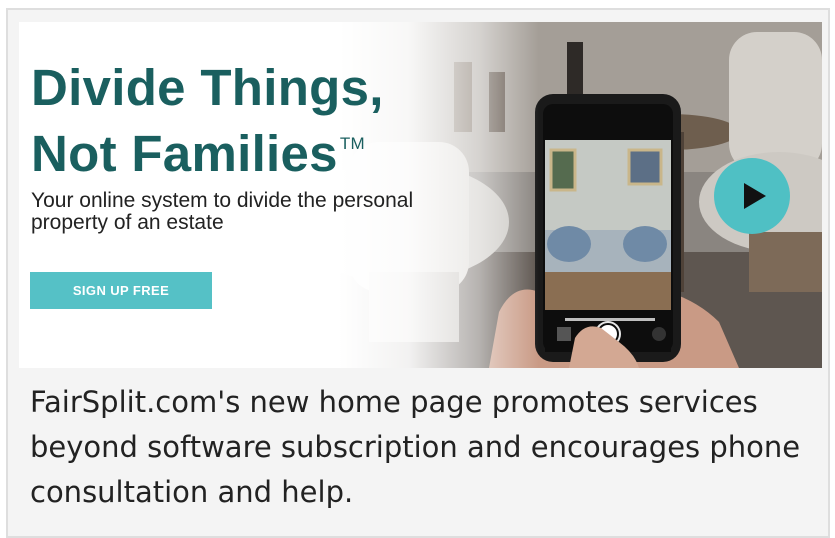 Image resolution: width=835 pixels, height=538 pixels. I want to click on headline-line-2: Not Families, so click(184, 153).